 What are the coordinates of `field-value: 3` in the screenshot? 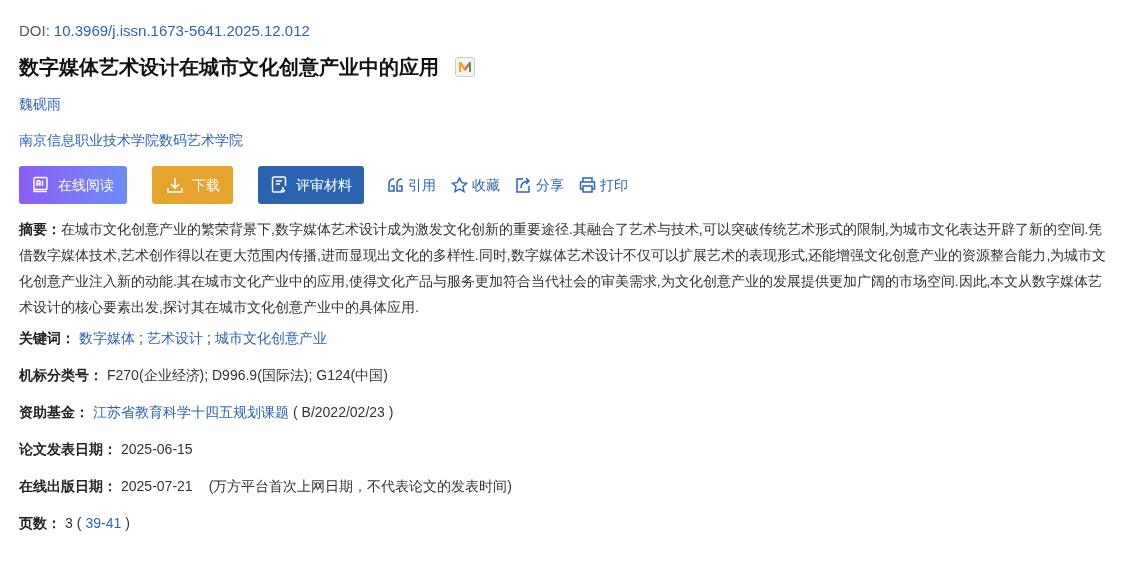 It's located at (69, 523).